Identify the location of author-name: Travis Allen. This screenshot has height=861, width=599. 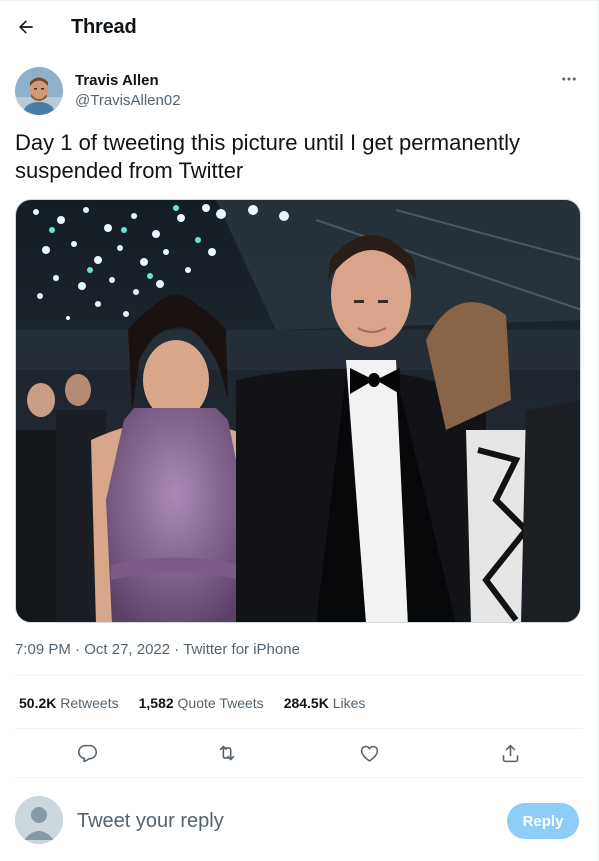
(117, 80).